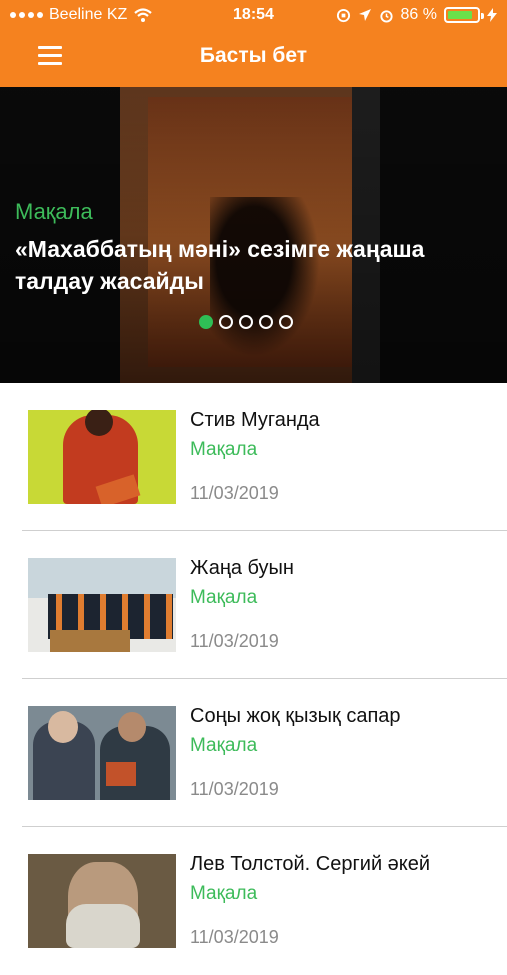 The width and height of the screenshot is (507, 975). I want to click on article-title: Стив Муганда, so click(255, 420).